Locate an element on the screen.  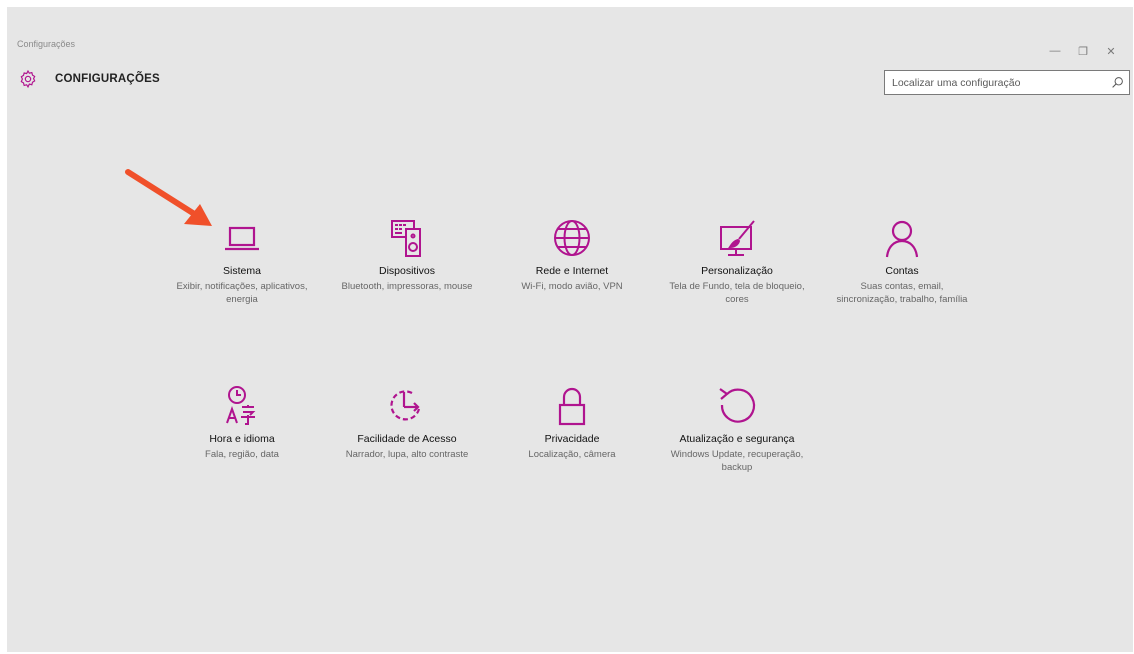
tile-description: Wi-Fi, modo avião, VPN is located at coordinates (572, 286).